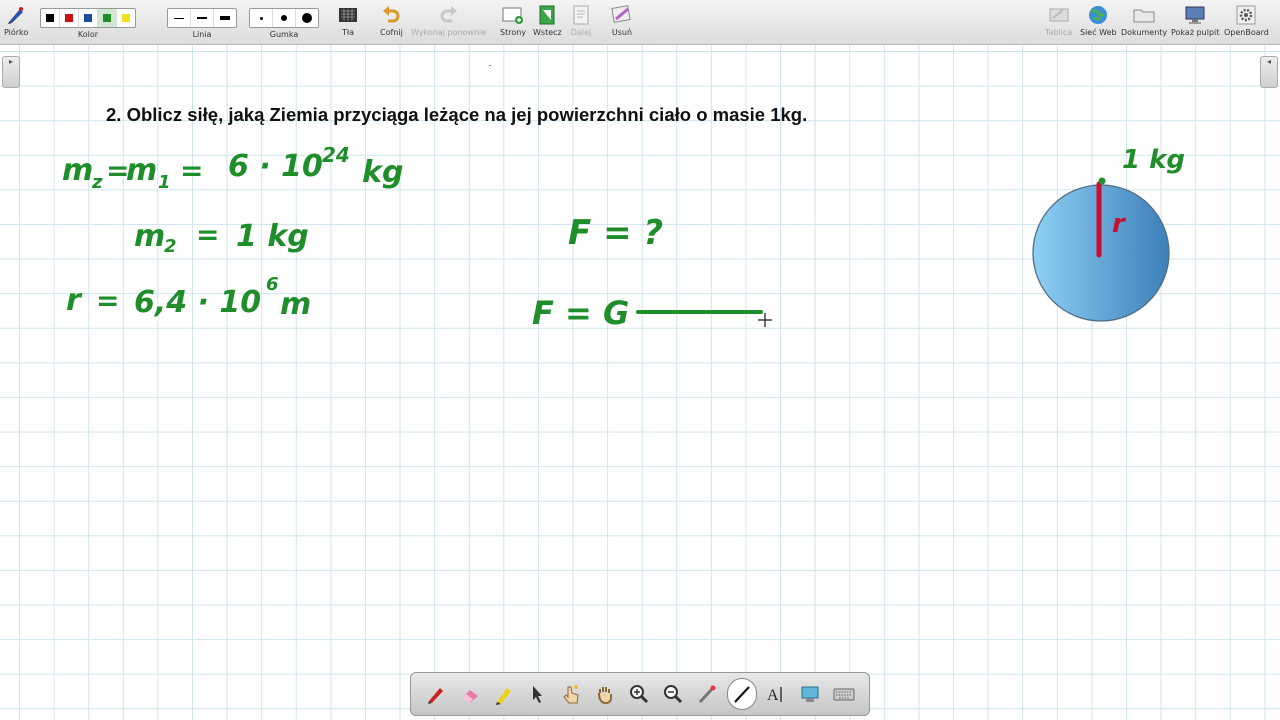  Describe the element at coordinates (97, 182) in the screenshot. I see `note-m1-subscript: z` at that location.